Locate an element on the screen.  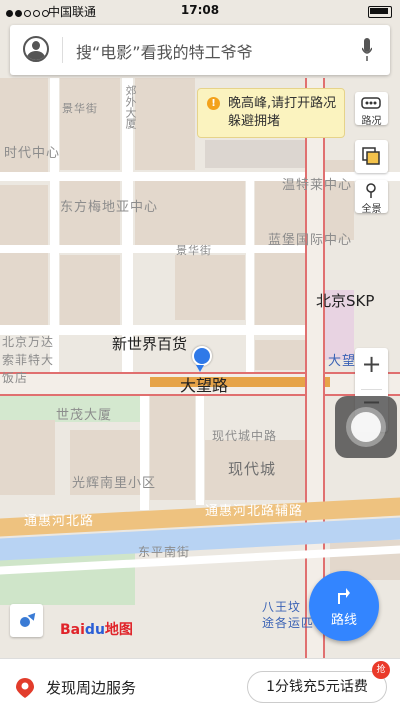
logo-paw: du is located at coordinates (94, 630).